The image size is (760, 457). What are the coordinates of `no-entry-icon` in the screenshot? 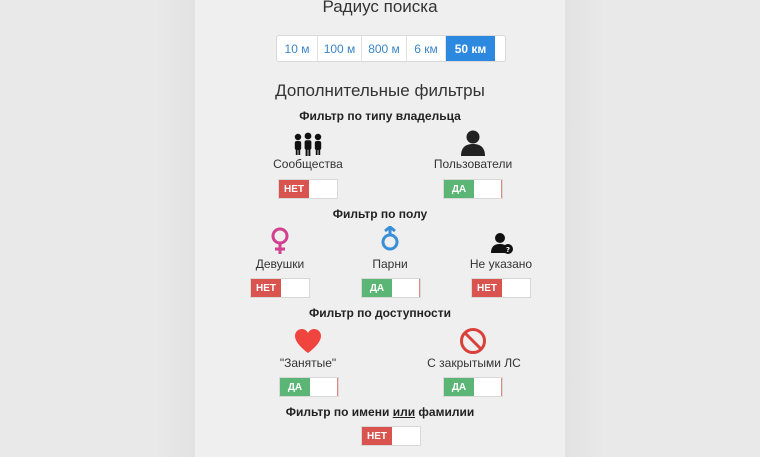 It's located at (473, 341).